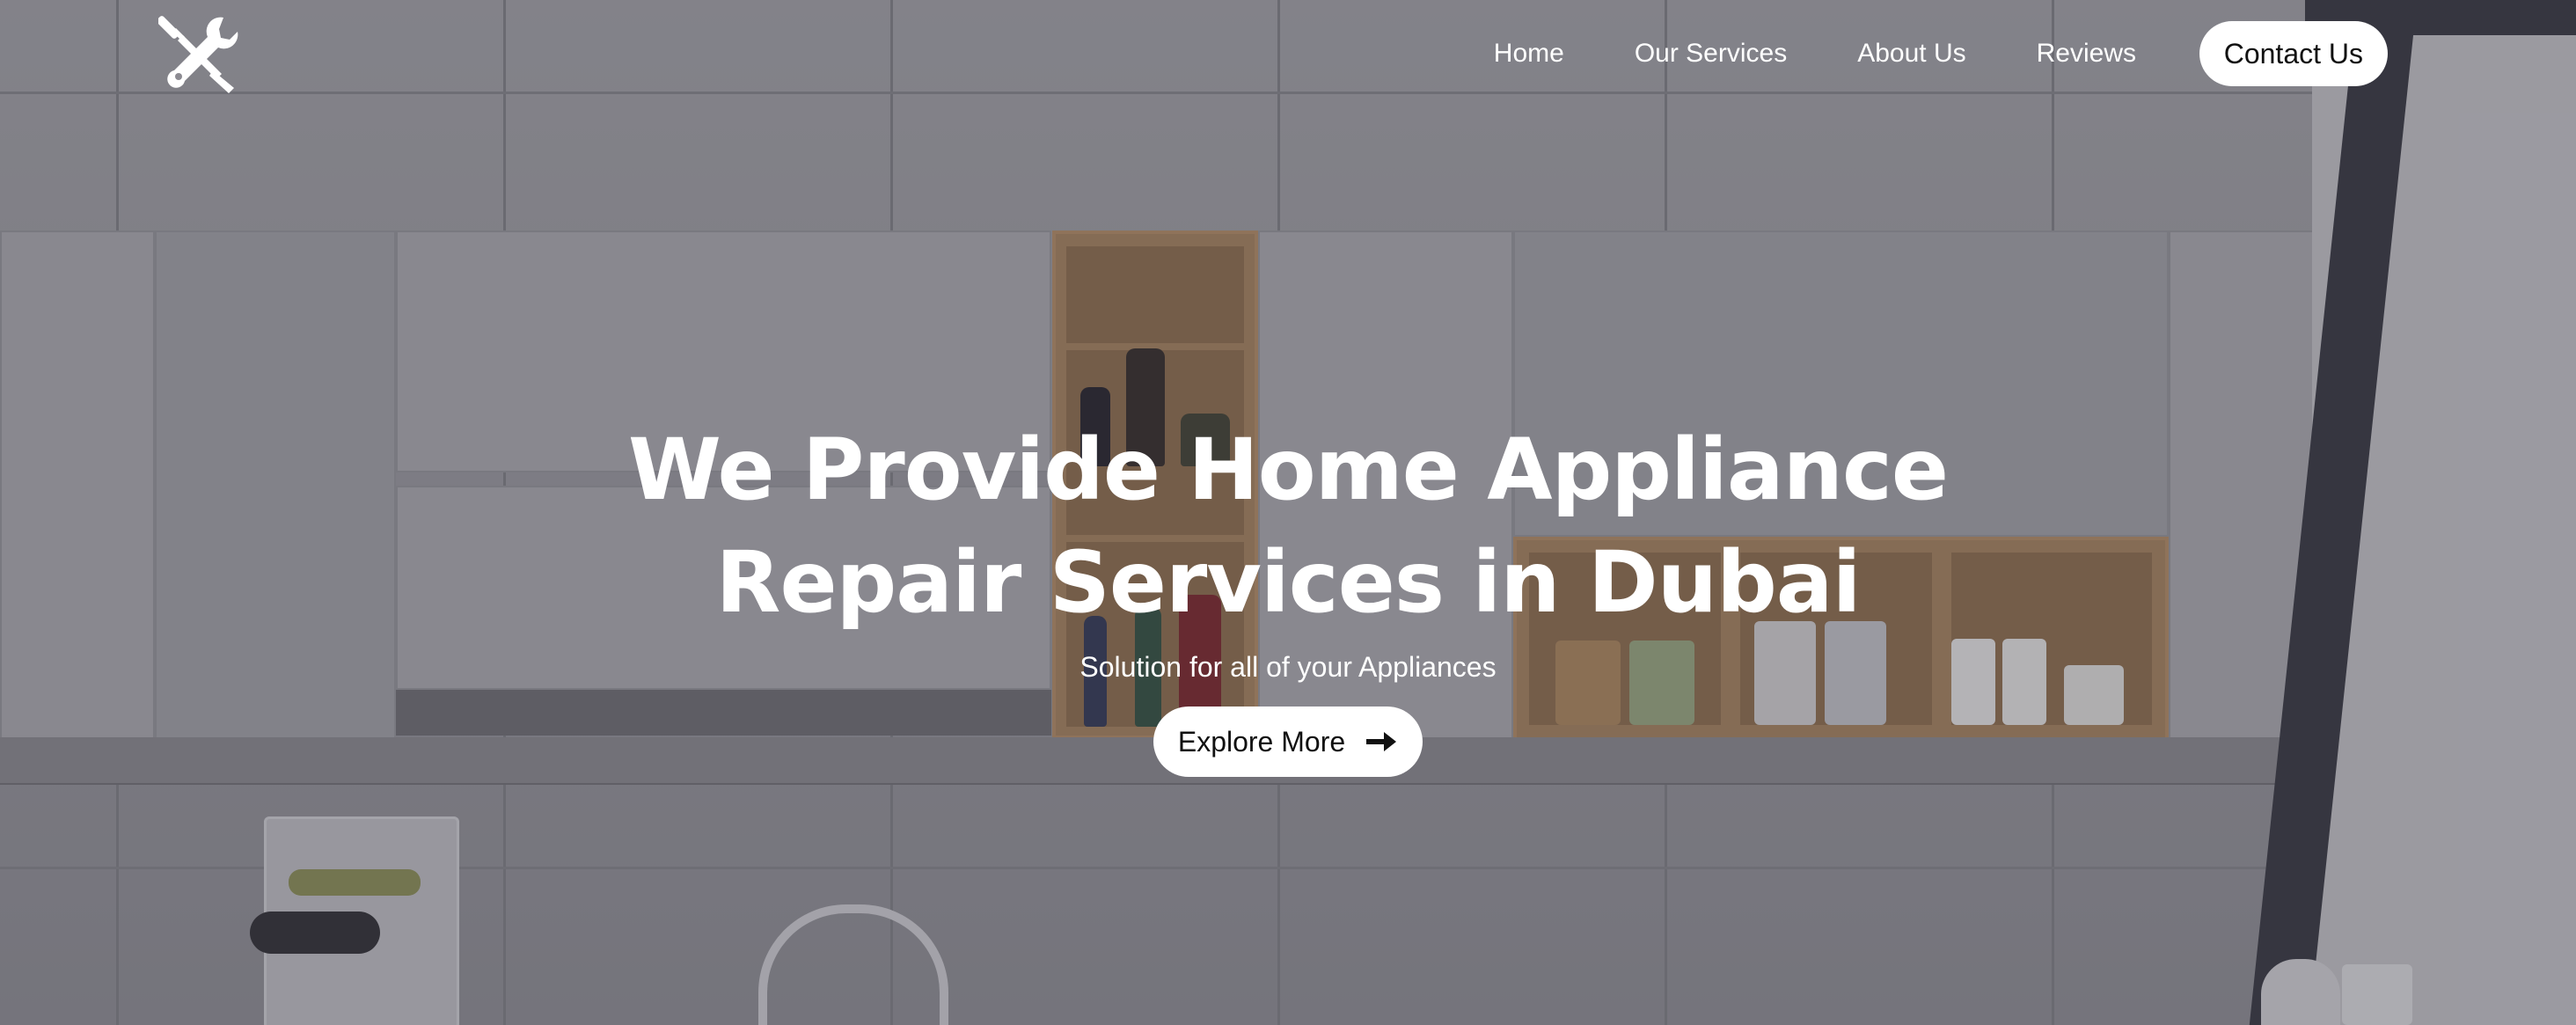  What do you see at coordinates (200, 54) in the screenshot?
I see `wrench-screwdriver-icon` at bounding box center [200, 54].